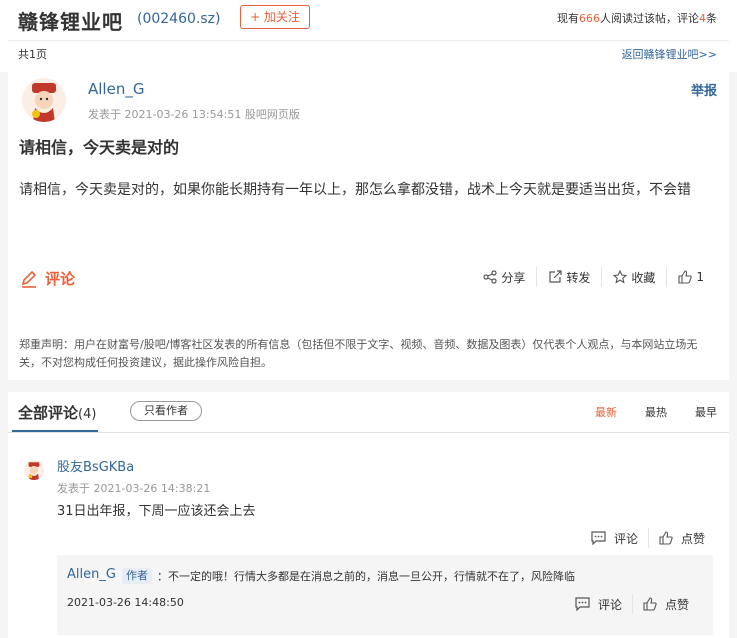  What do you see at coordinates (620, 277) in the screenshot?
I see `star-icon` at bounding box center [620, 277].